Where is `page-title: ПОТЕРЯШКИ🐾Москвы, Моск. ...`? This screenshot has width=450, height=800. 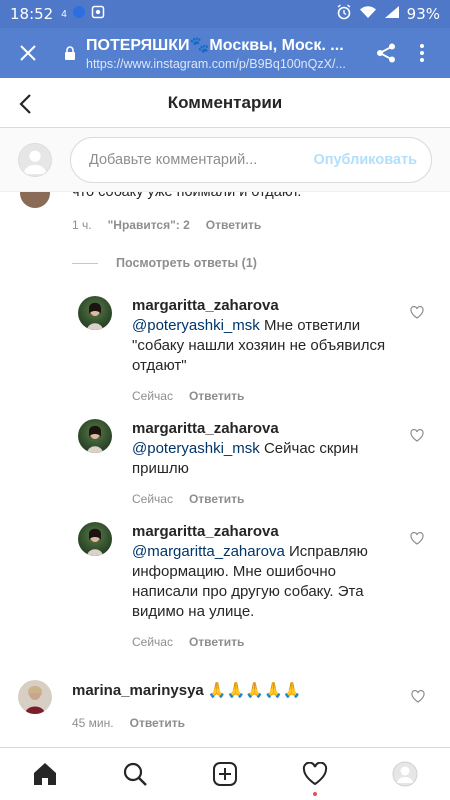 page-title: ПОТЕРЯШКИ🐾Москвы, Моск. ... is located at coordinates (215, 45).